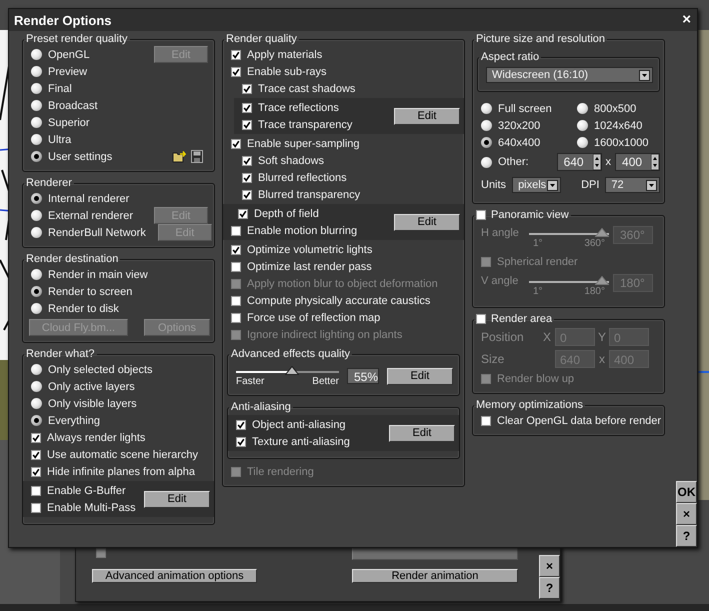 The width and height of the screenshot is (709, 611). What do you see at coordinates (362, 376) in the screenshot?
I see `value-readout: 55%` at bounding box center [362, 376].